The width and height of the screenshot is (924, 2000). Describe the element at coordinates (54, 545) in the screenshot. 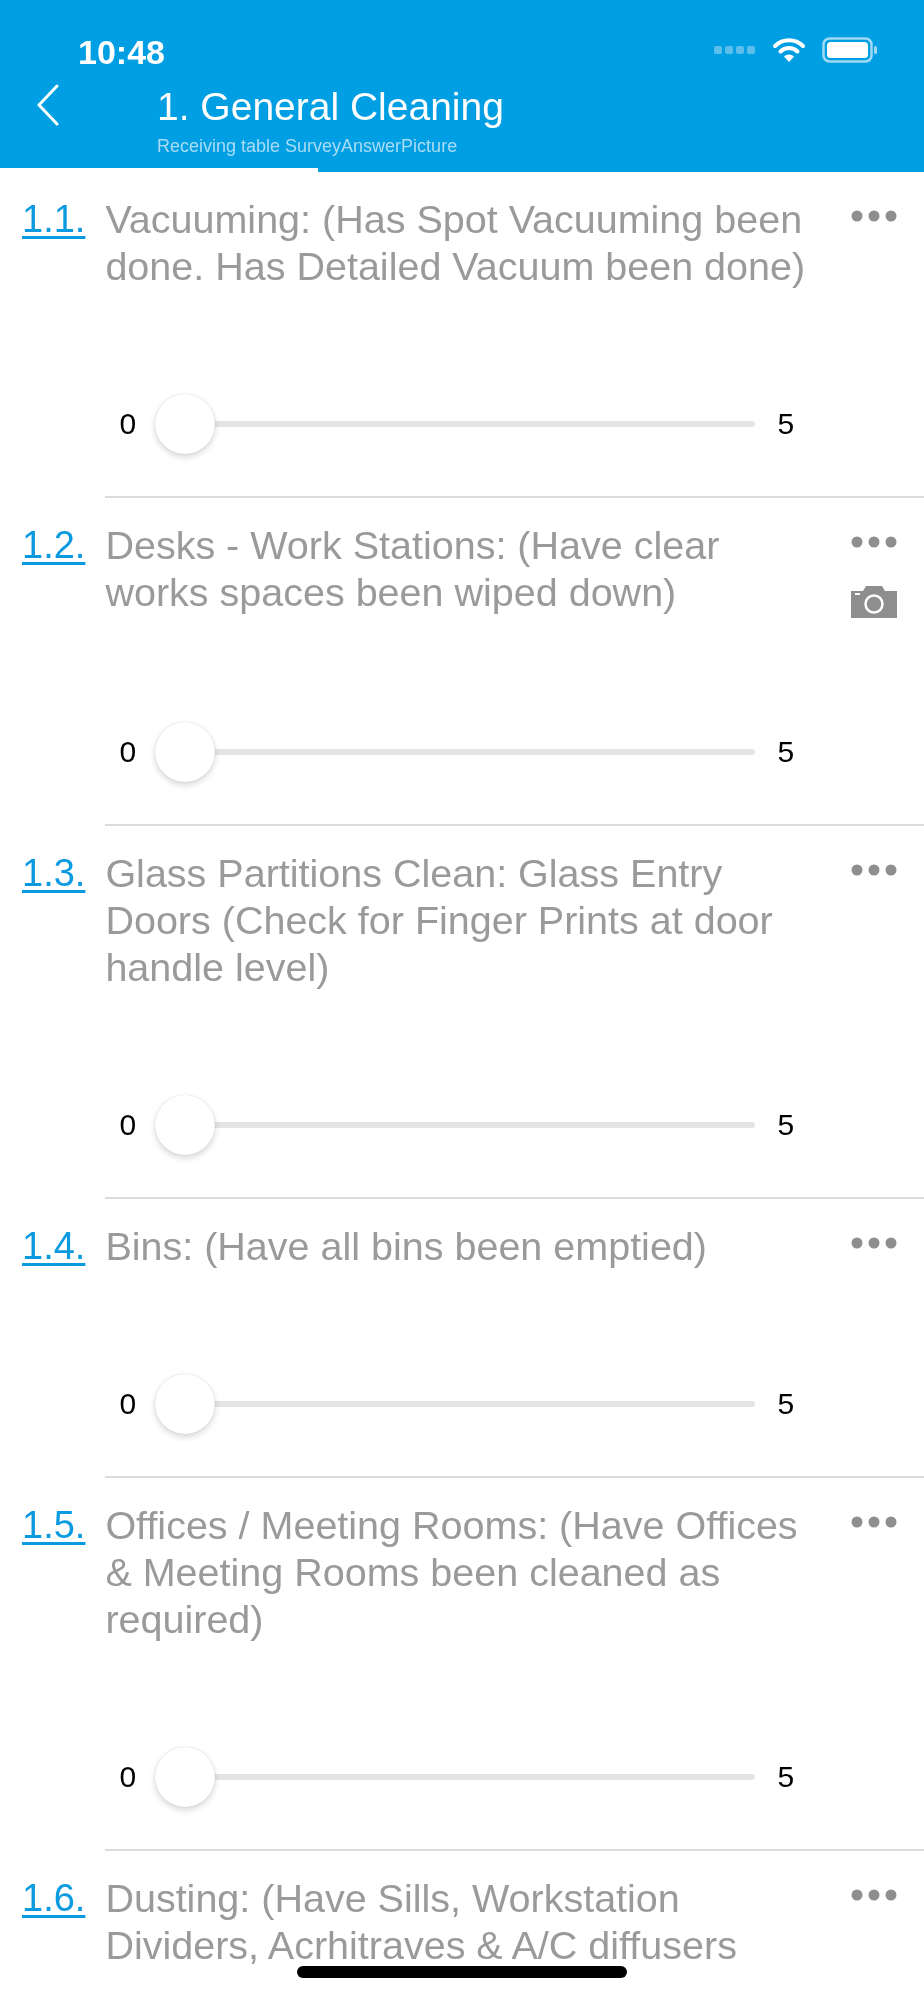

I see `question-number-link: 1.2.` at that location.